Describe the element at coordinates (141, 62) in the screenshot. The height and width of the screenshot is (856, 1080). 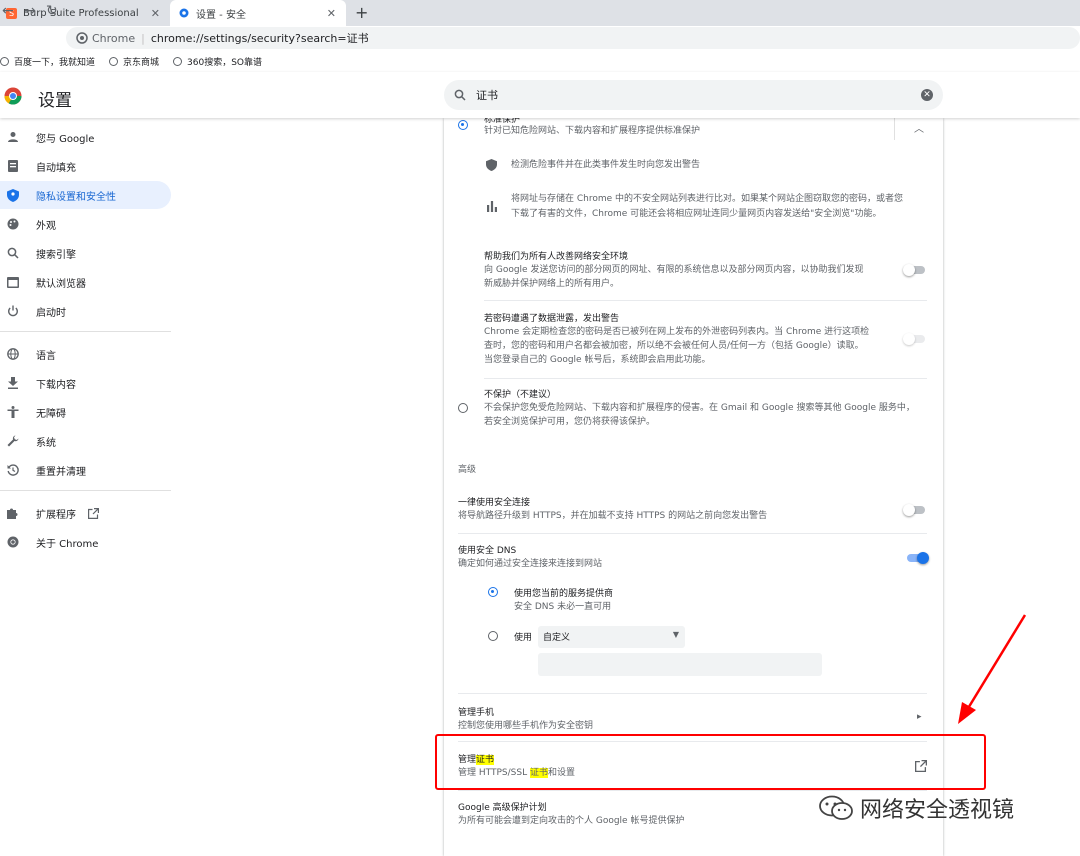
I see `bookmark-label: 京东商城` at that location.